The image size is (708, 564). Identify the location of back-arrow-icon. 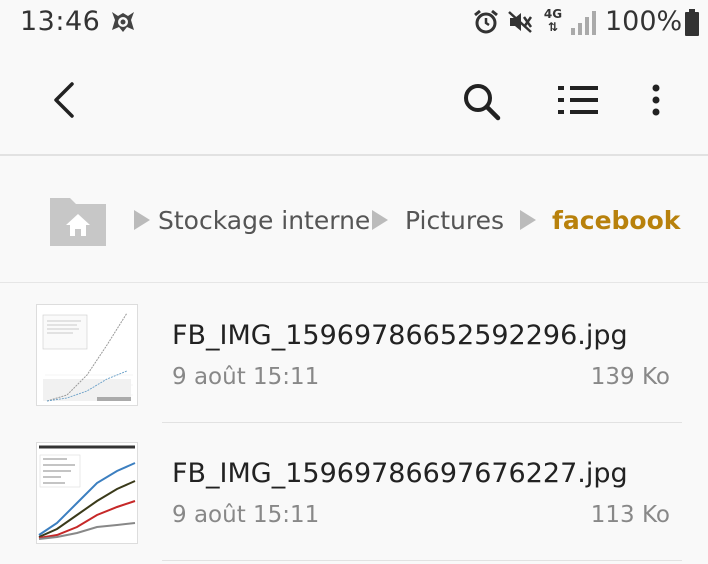
(64, 100).